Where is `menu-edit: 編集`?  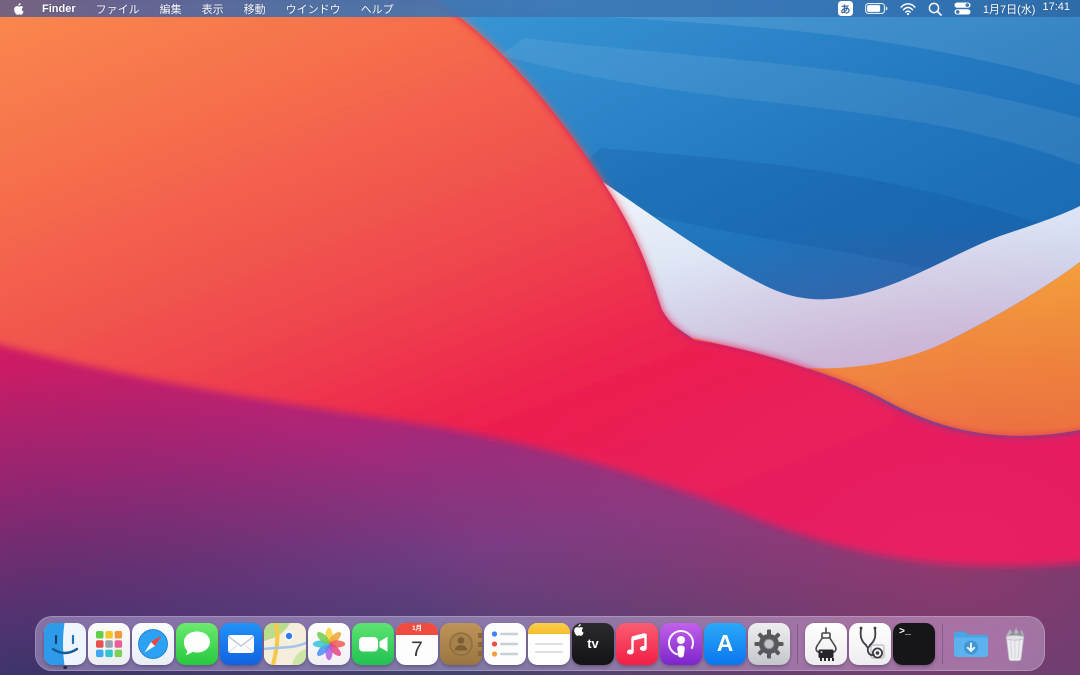 menu-edit: 編集 is located at coordinates (171, 9).